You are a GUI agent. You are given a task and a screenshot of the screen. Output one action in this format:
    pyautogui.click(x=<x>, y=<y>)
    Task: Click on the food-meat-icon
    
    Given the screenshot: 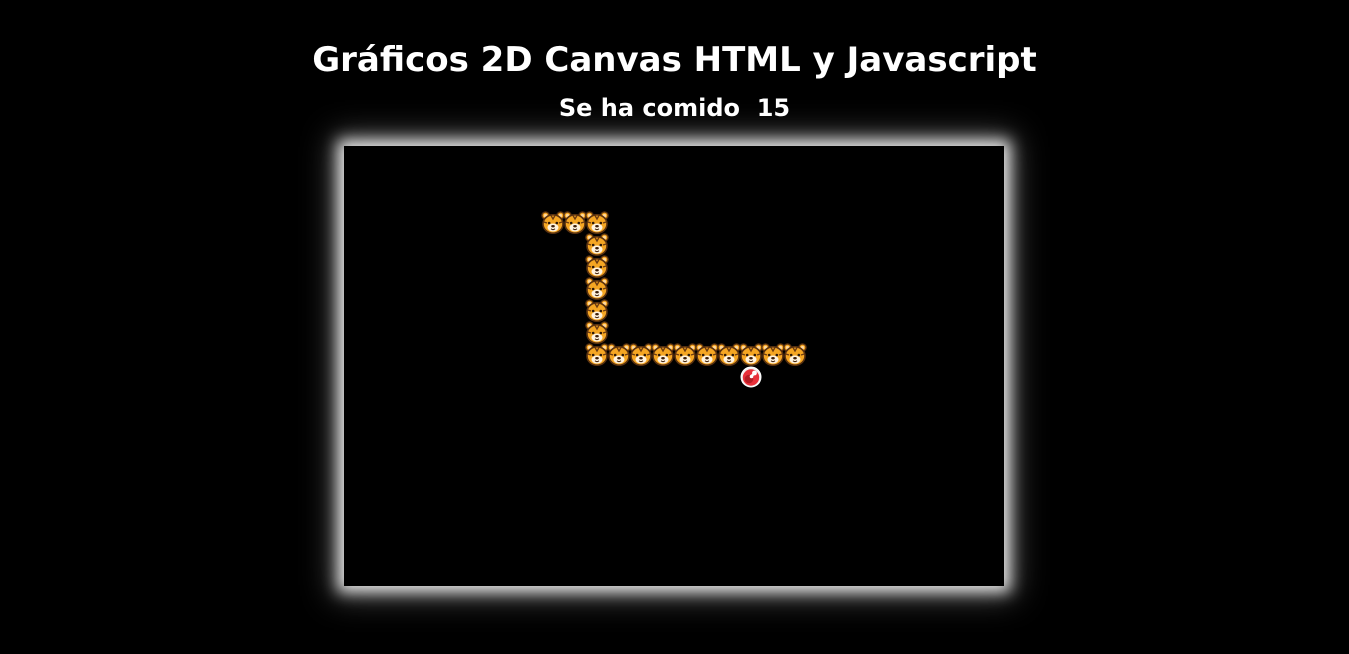 What is the action you would take?
    pyautogui.click(x=751, y=377)
    